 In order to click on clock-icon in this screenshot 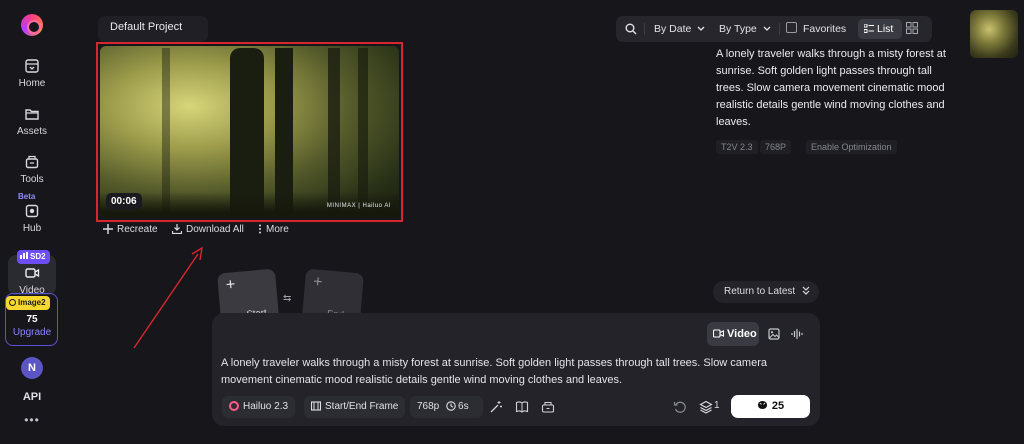, I will do `click(451, 406)`.